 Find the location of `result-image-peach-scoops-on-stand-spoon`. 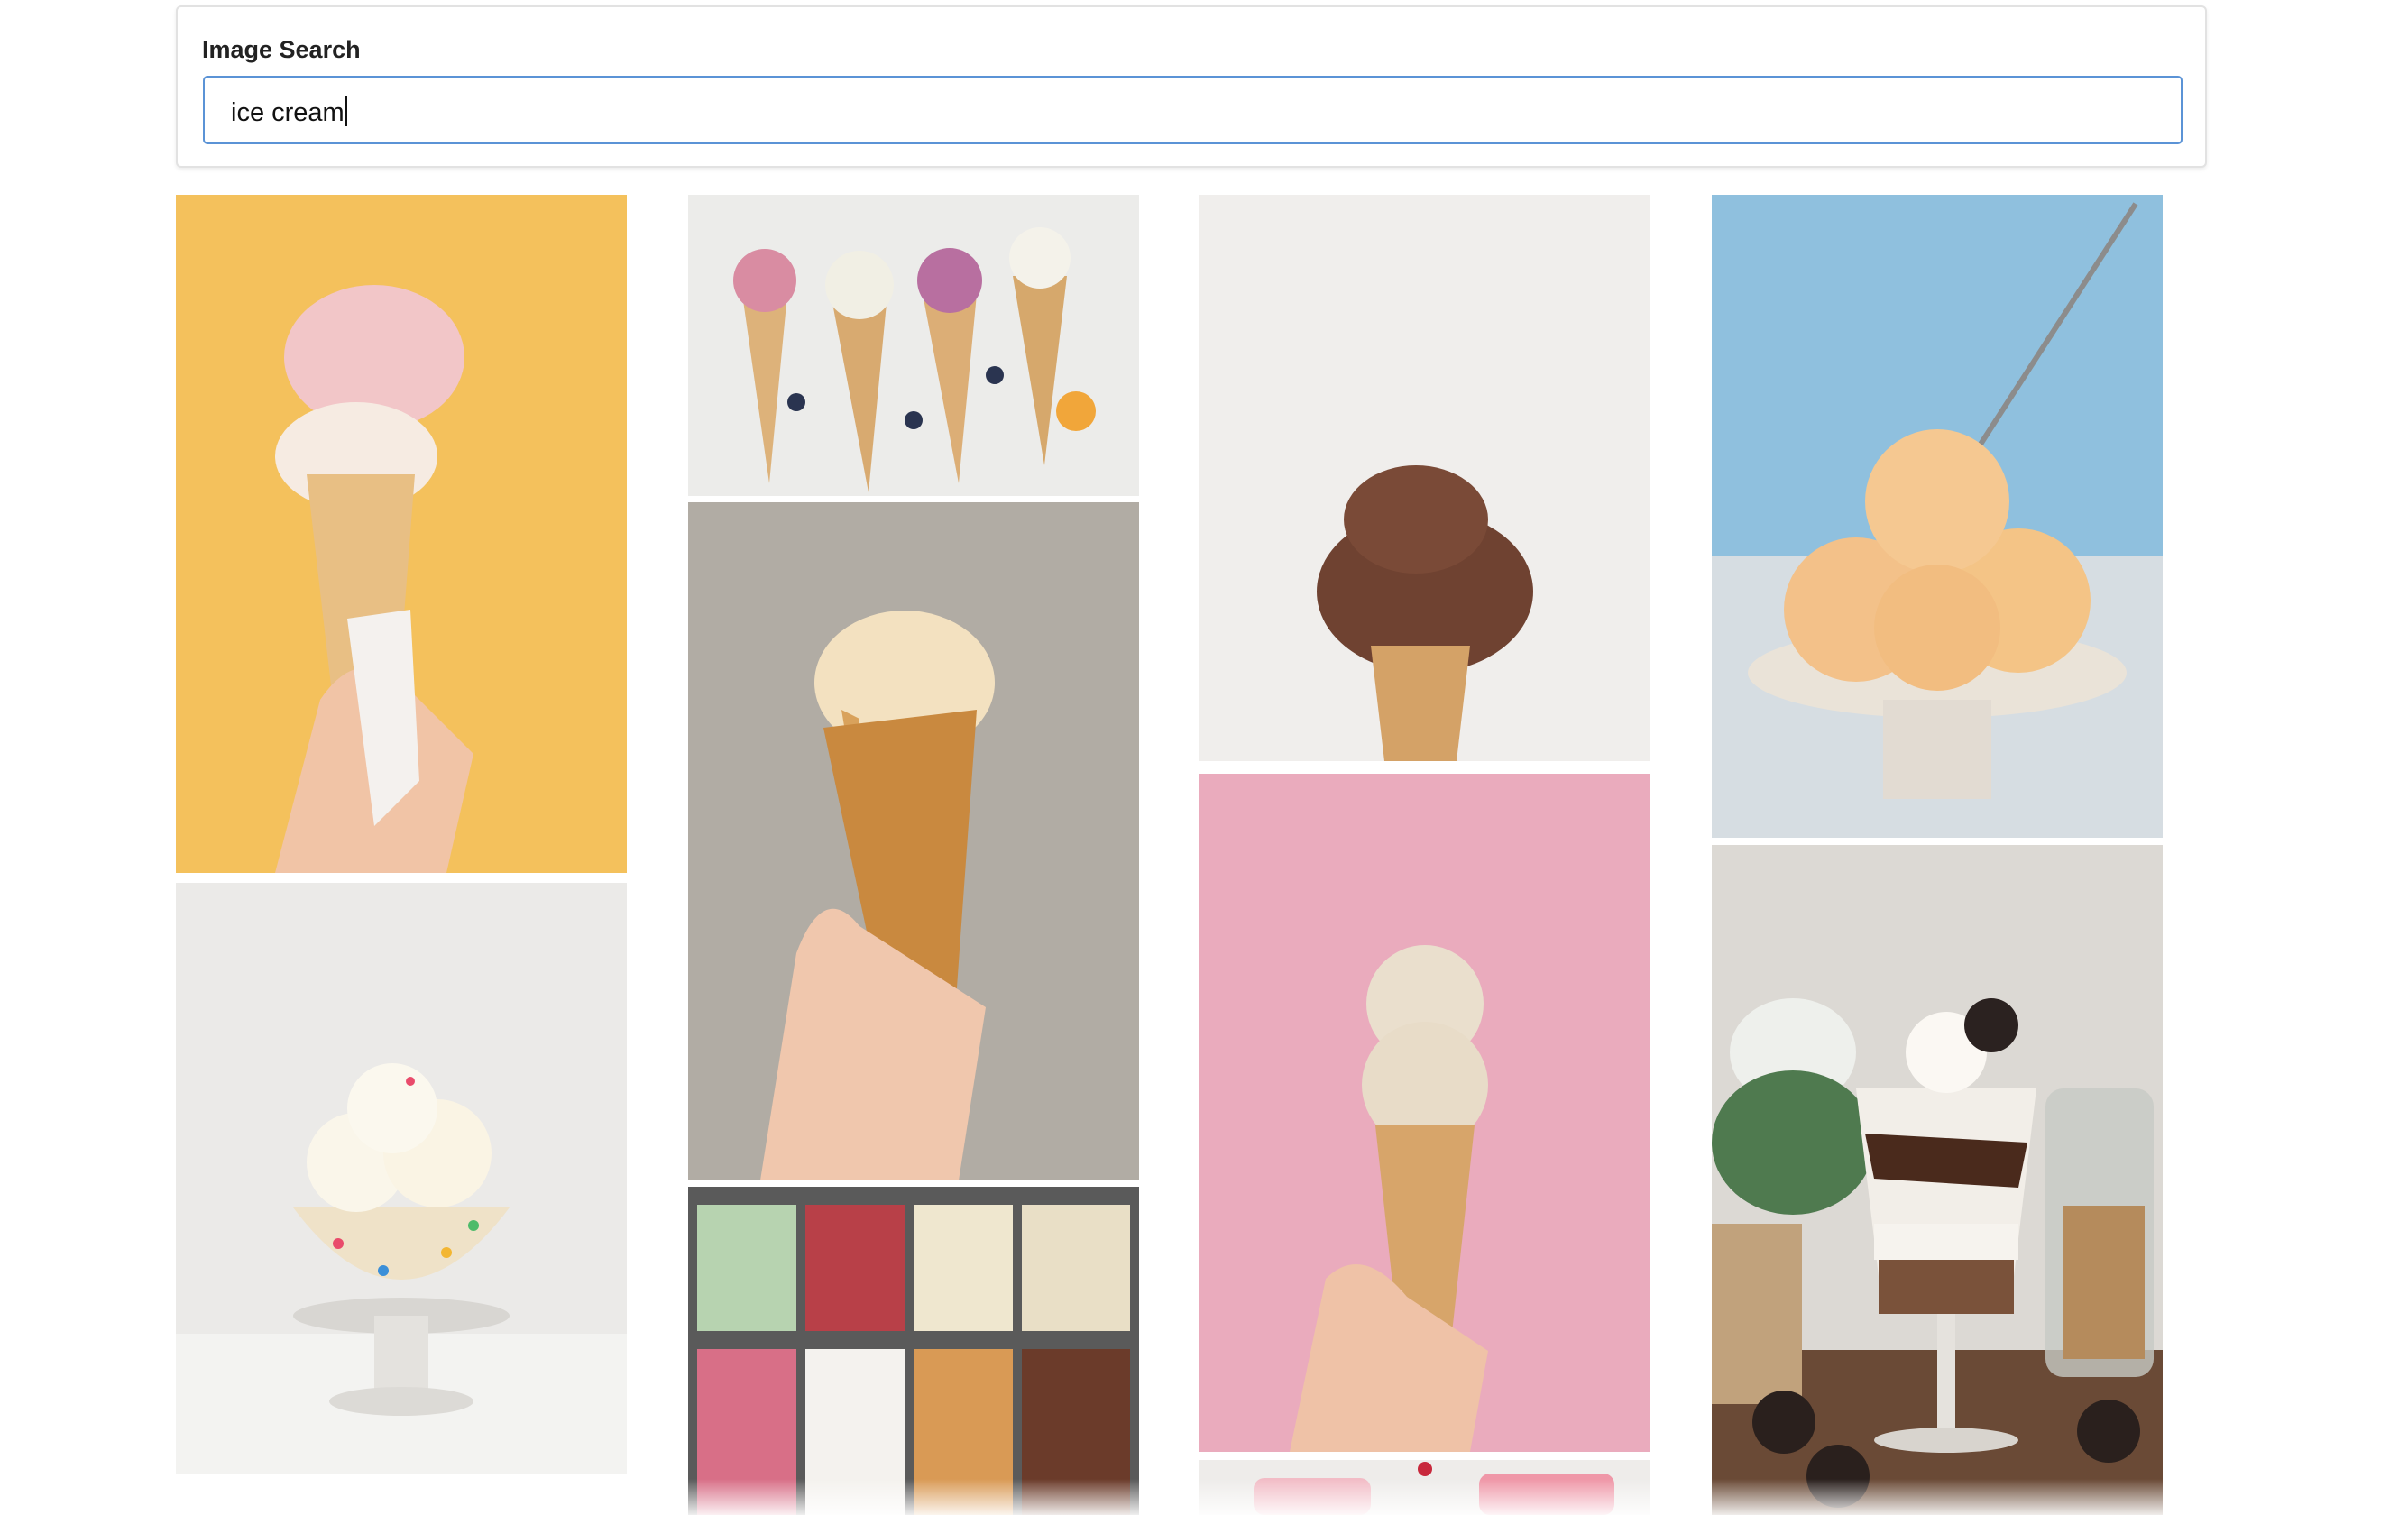

result-image-peach-scoops-on-stand-spoon is located at coordinates (1937, 516).